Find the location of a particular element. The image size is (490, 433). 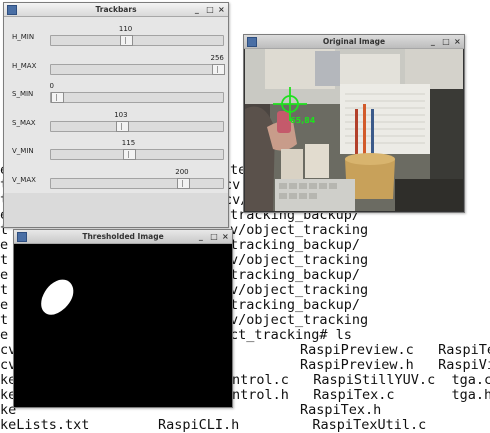

terminal-line: RaspiTex.h is located at coordinates (341, 410).